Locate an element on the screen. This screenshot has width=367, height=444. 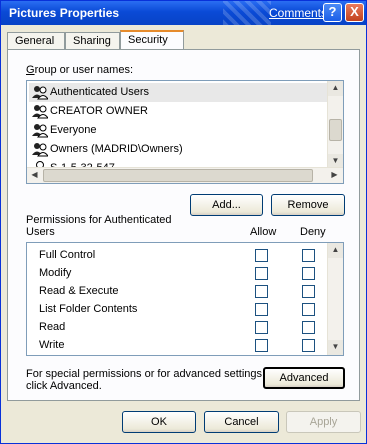
permissions-vscroll: ▲ ▼ is located at coordinates (335, 299).